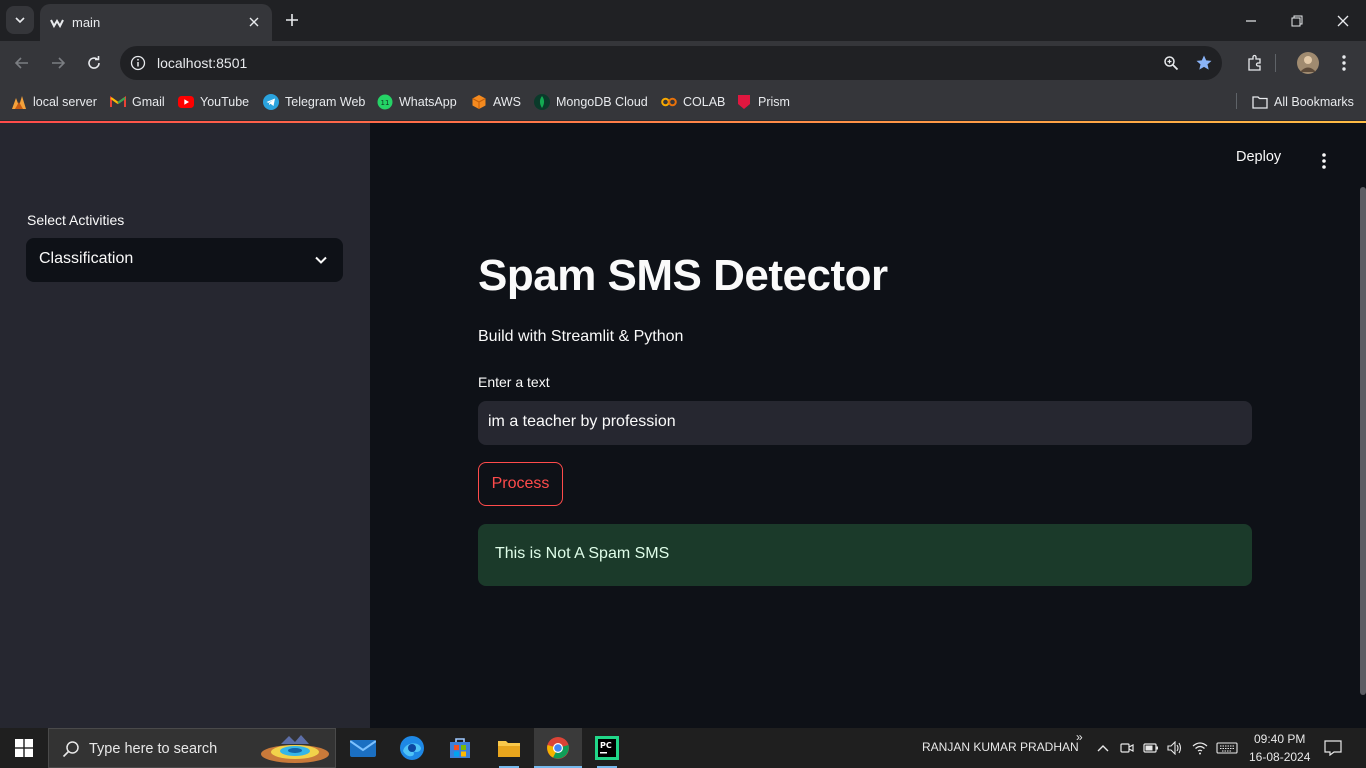  I want to click on taskbar-search: Type here to search, so click(192, 748).